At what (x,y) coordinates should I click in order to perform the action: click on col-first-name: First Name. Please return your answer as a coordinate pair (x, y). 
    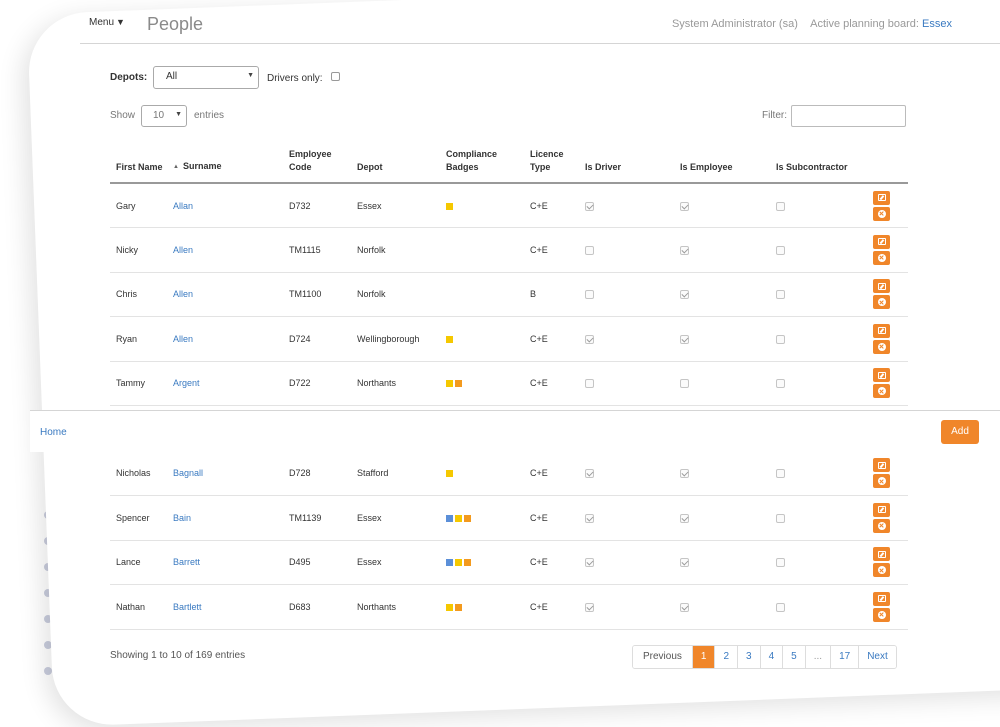
    Looking at the image, I should click on (138, 166).